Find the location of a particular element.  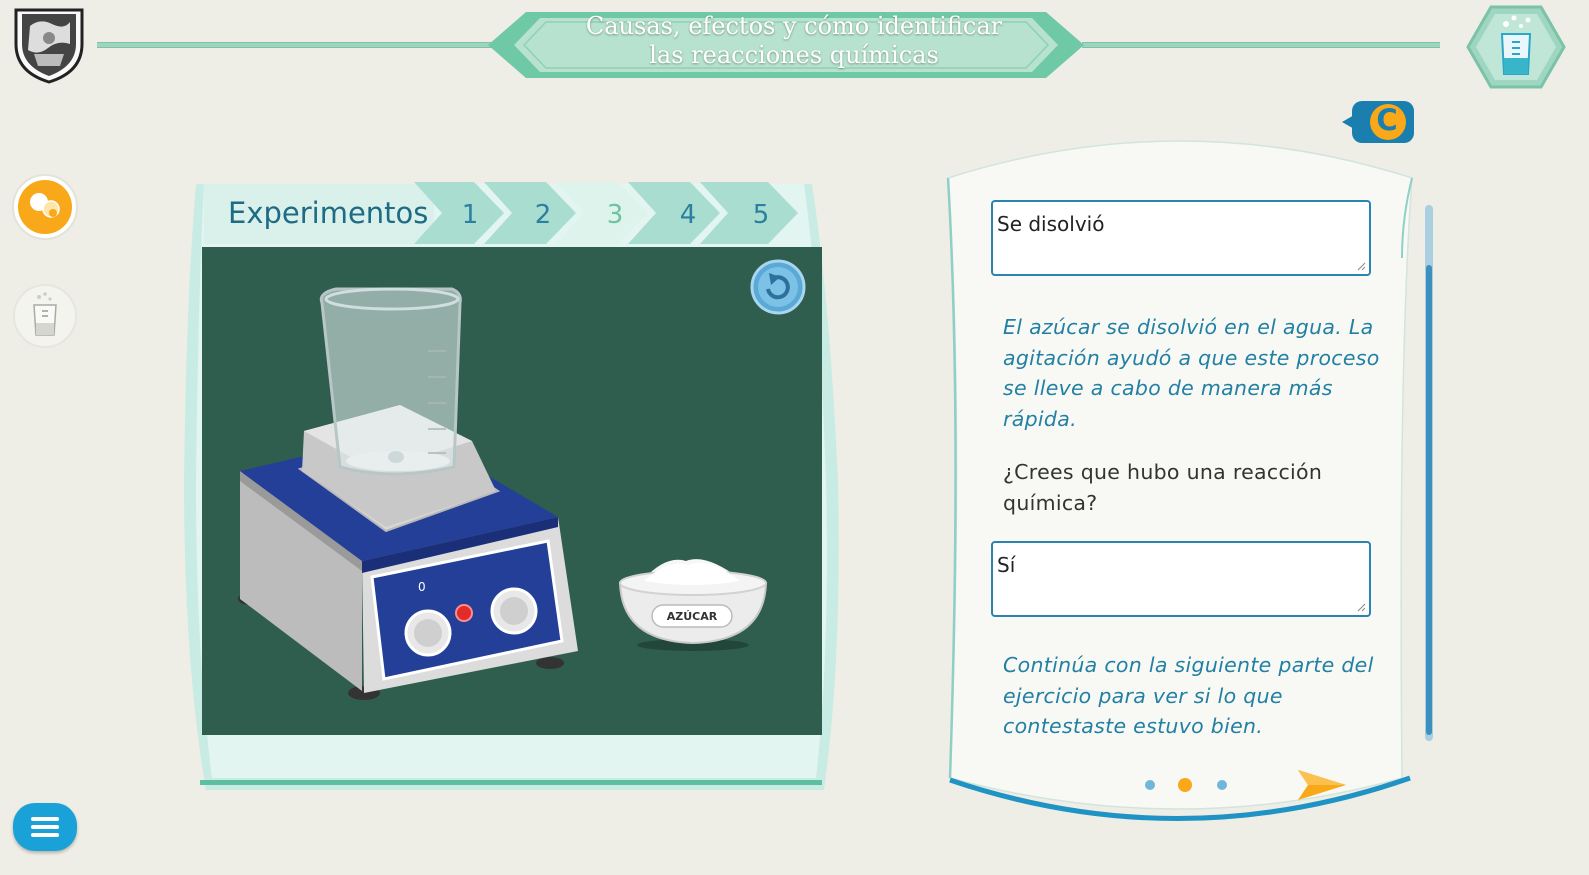

beaker-icon is located at coordinates (45, 316).